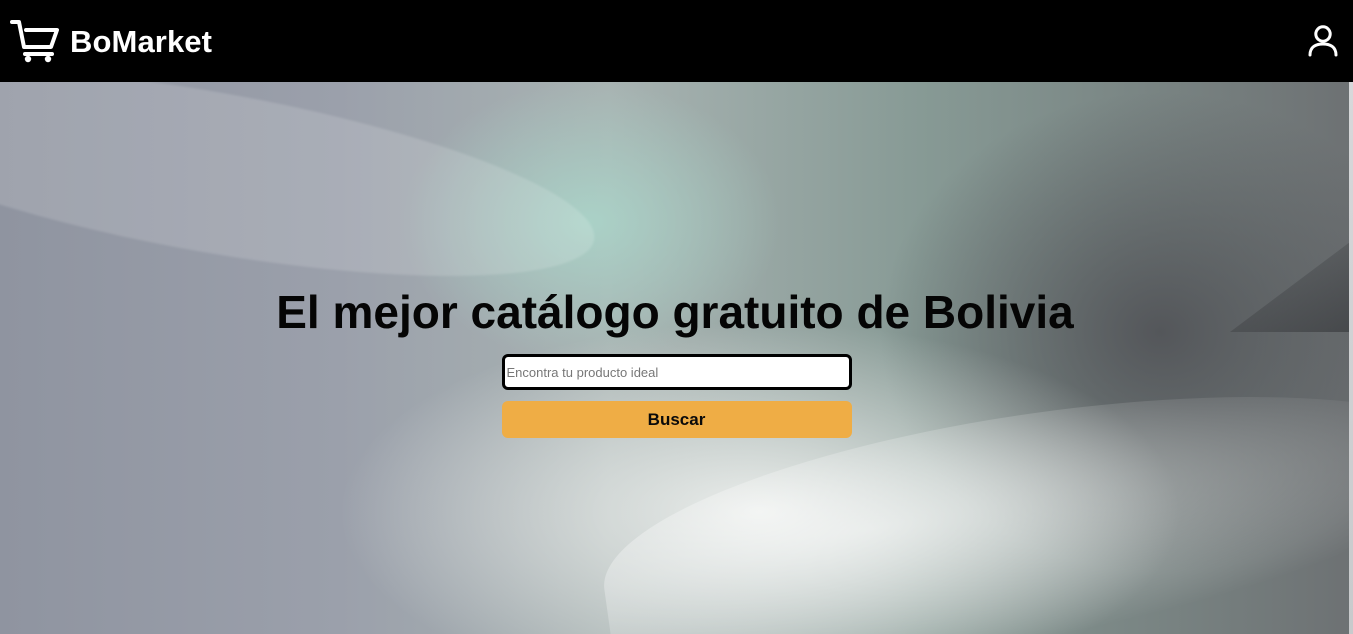 The width and height of the screenshot is (1353, 634). I want to click on top-navbar: BoMarket, so click(676, 41).